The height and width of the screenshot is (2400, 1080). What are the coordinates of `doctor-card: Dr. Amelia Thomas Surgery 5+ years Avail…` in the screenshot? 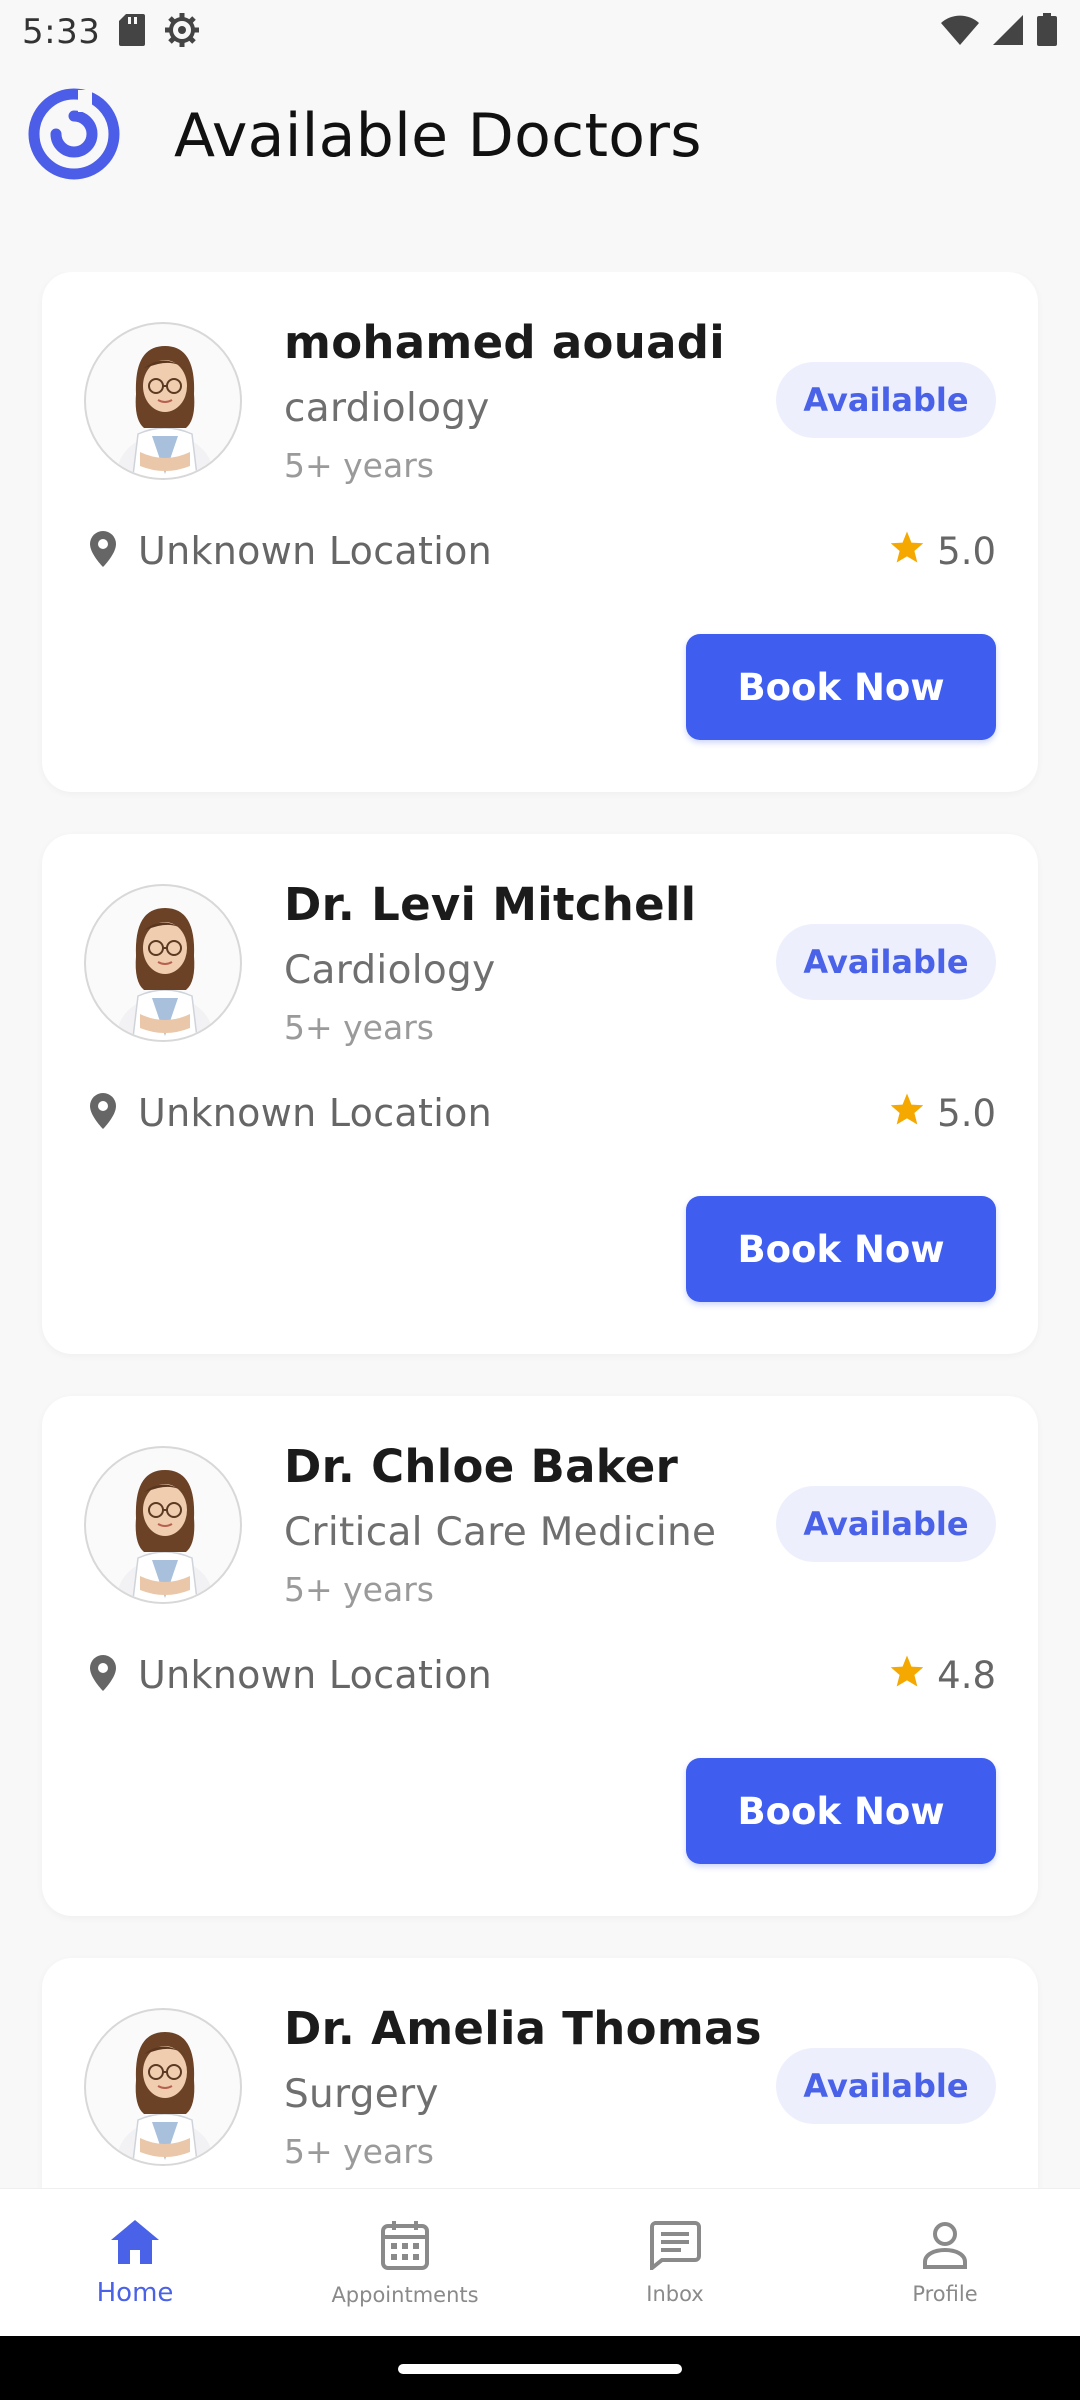 It's located at (540, 2073).